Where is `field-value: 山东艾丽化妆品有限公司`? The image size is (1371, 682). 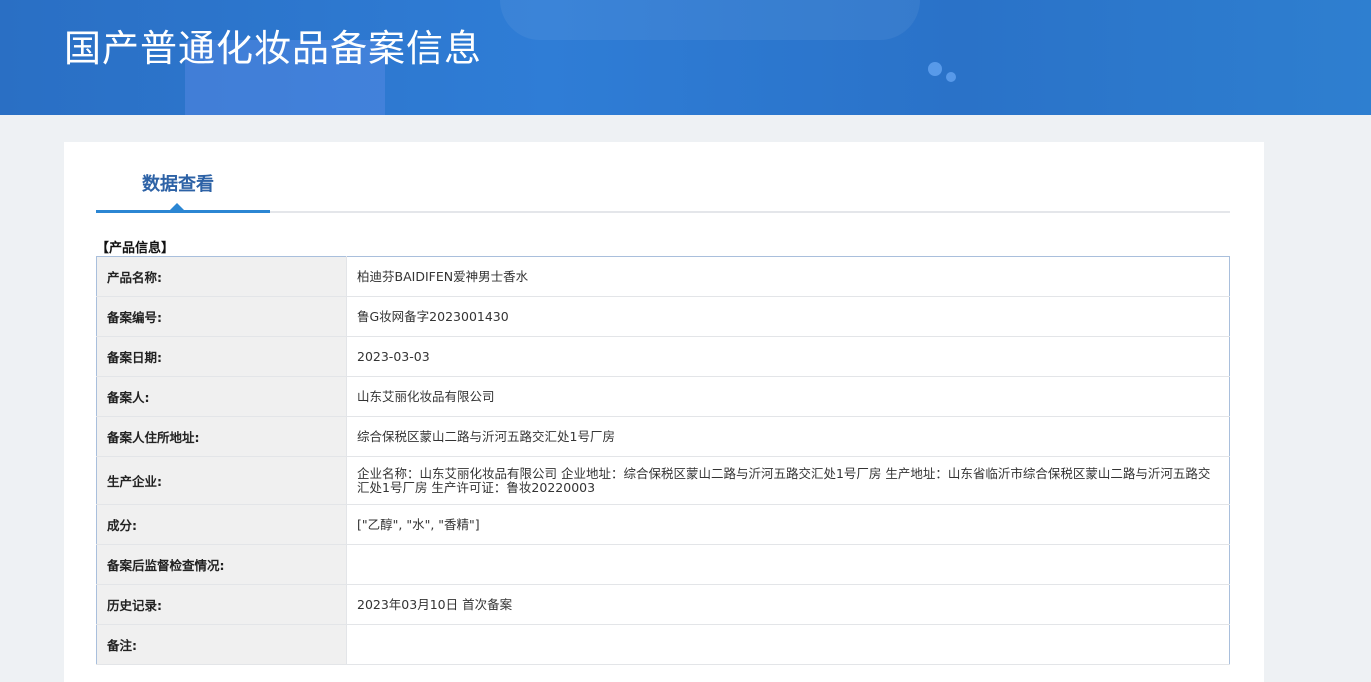
field-value: 山东艾丽化妆品有限公司 is located at coordinates (788, 396).